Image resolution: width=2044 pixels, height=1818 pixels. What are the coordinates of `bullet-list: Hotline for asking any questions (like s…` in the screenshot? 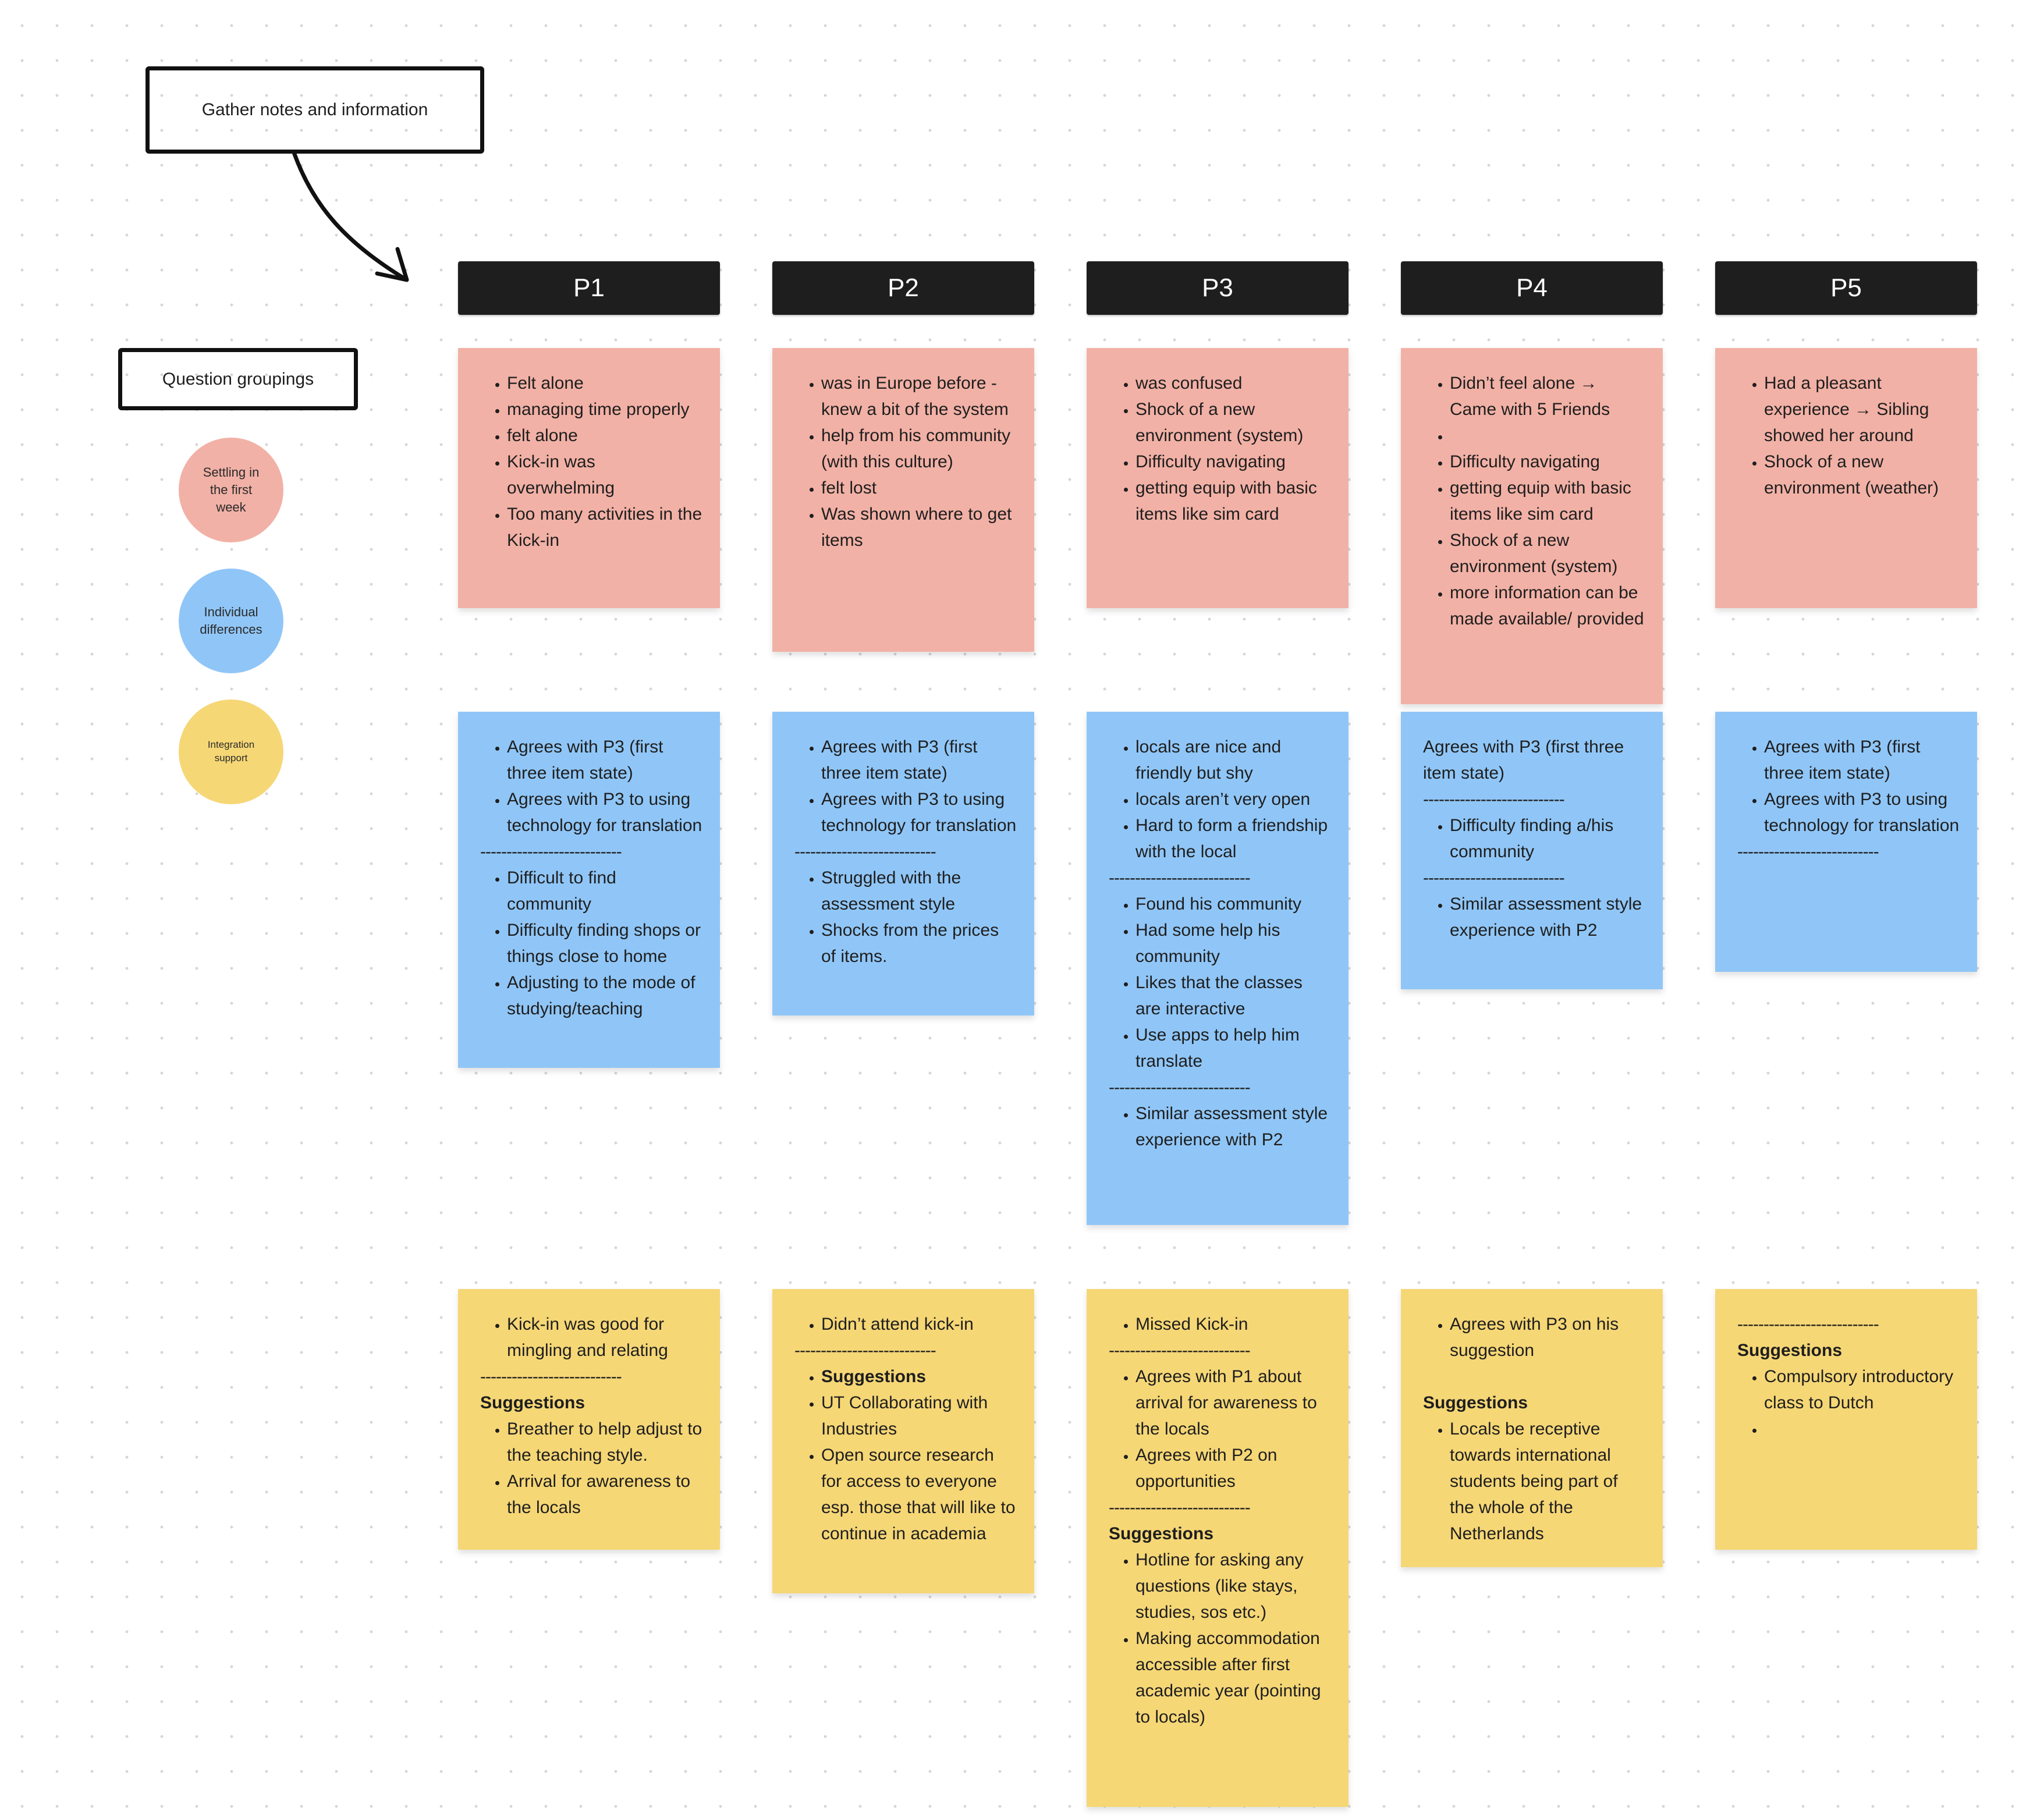 It's located at (1220, 1638).